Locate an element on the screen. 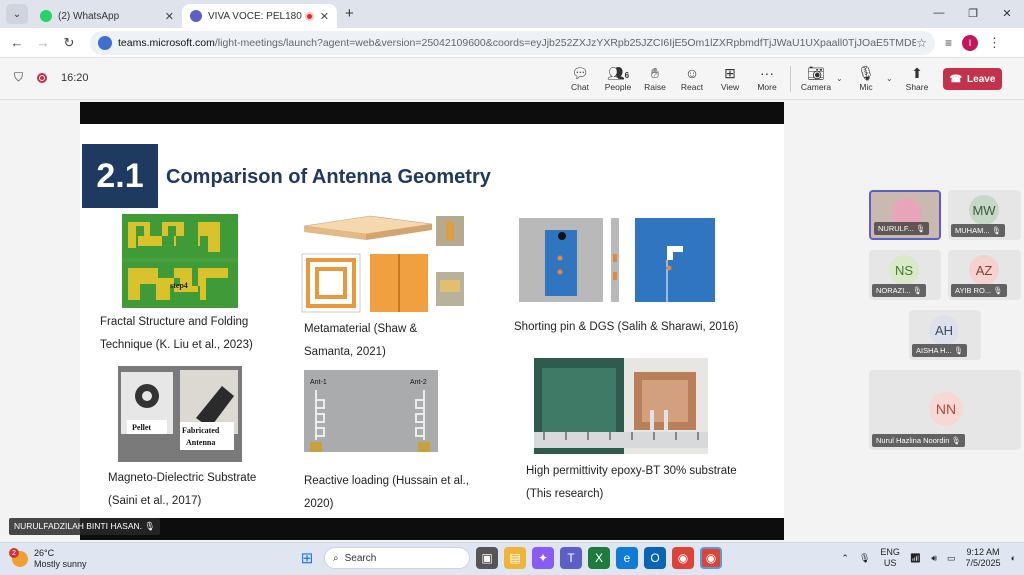 This screenshot has height=575, width=1024. new-tab-button: + is located at coordinates (349, 13).